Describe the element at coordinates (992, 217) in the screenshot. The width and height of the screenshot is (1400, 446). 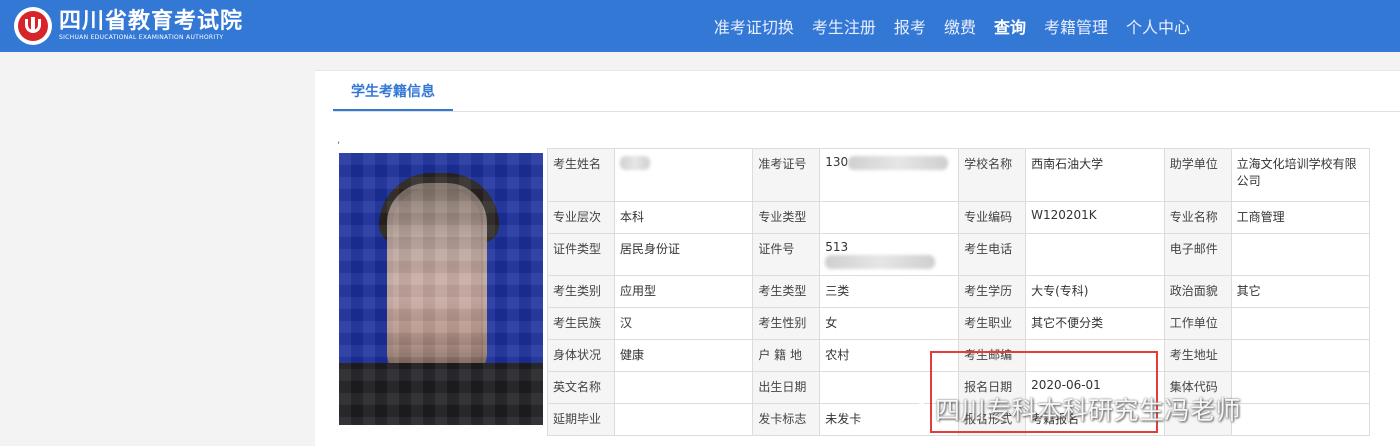
I see `field-label: 专业编码` at that location.